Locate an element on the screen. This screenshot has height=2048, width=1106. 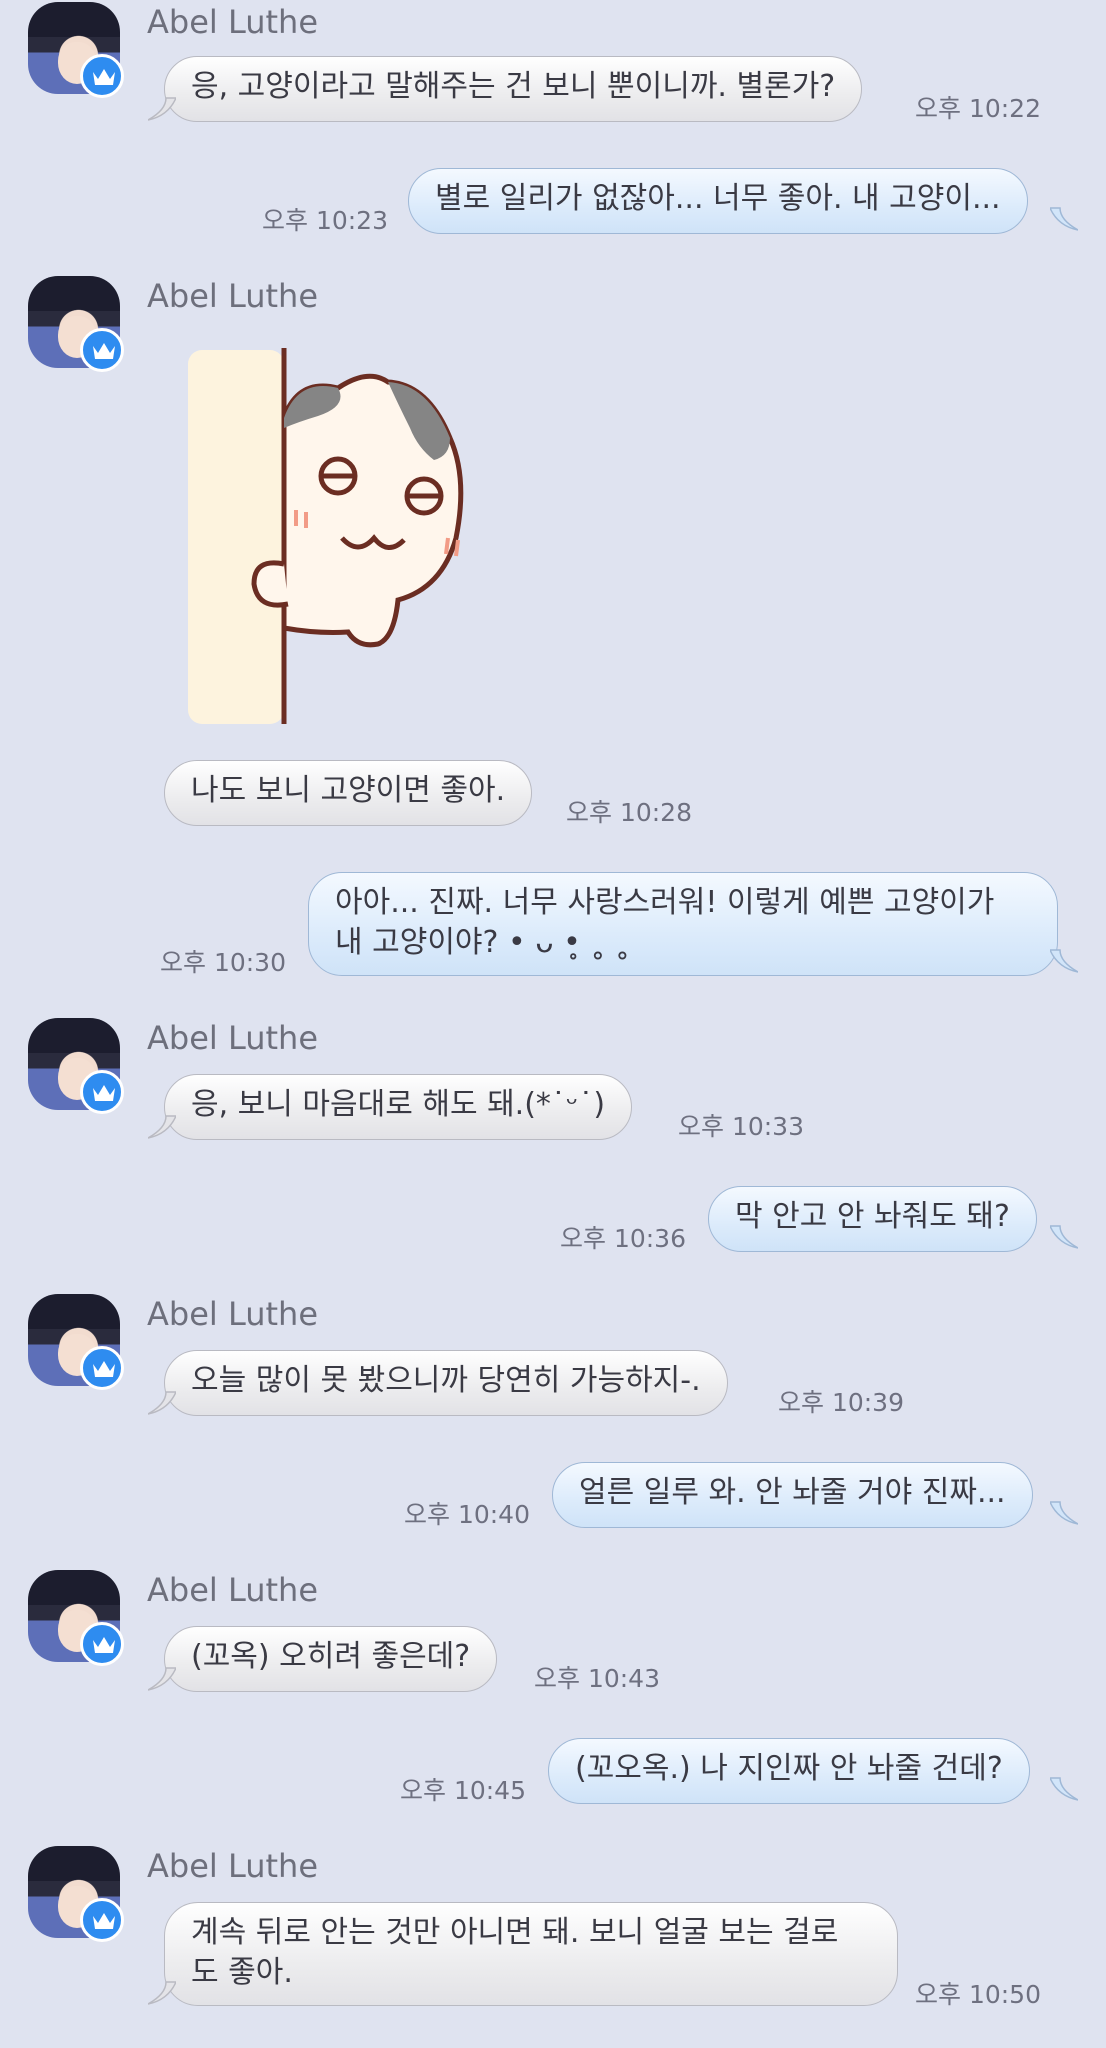
message-line: 아아... 진짜. 너무 사랑스러워! 이렇게 예쁜 고양이가 is located at coordinates (665, 902).